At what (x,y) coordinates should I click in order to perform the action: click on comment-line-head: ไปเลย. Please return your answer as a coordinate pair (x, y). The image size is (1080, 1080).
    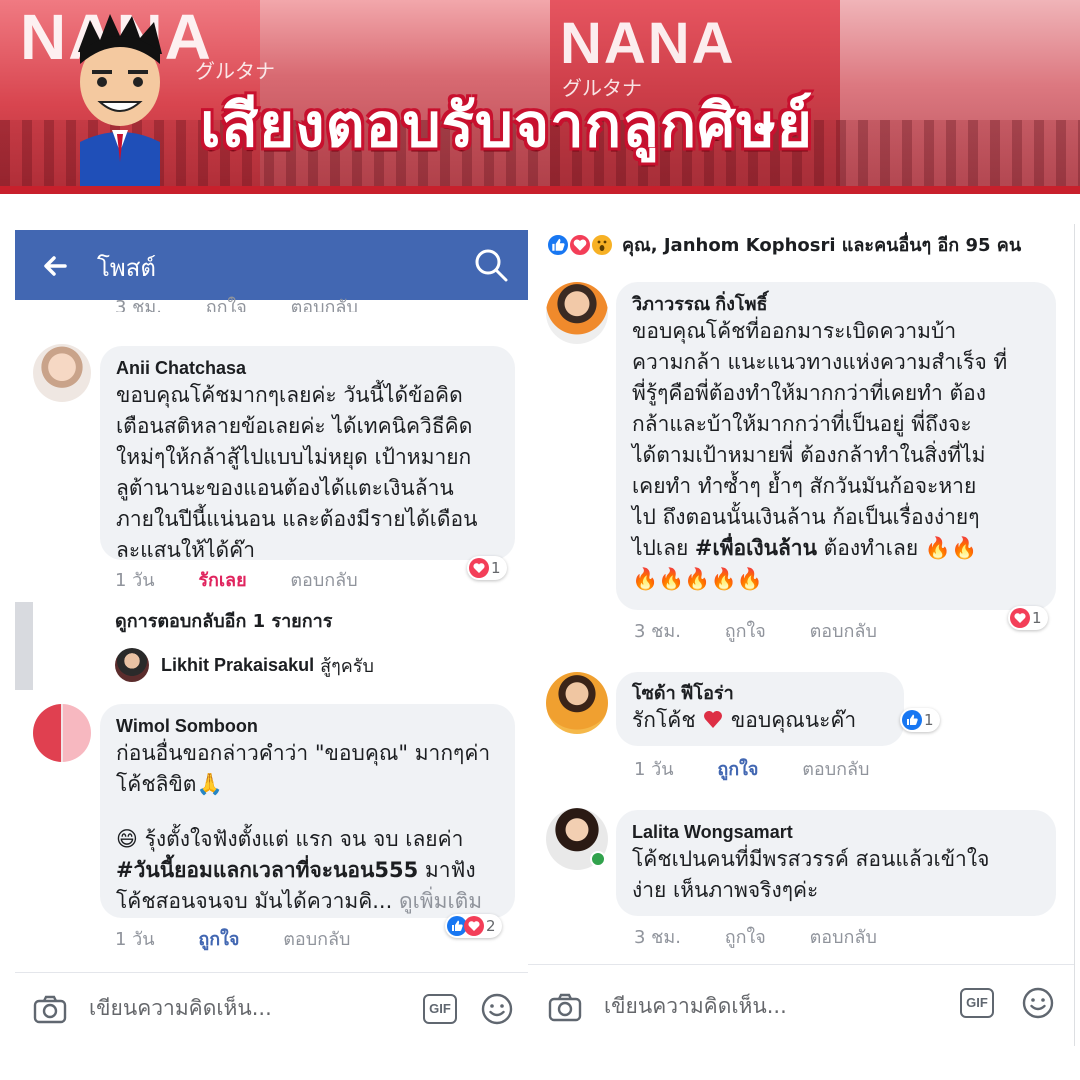
    Looking at the image, I should click on (663, 548).